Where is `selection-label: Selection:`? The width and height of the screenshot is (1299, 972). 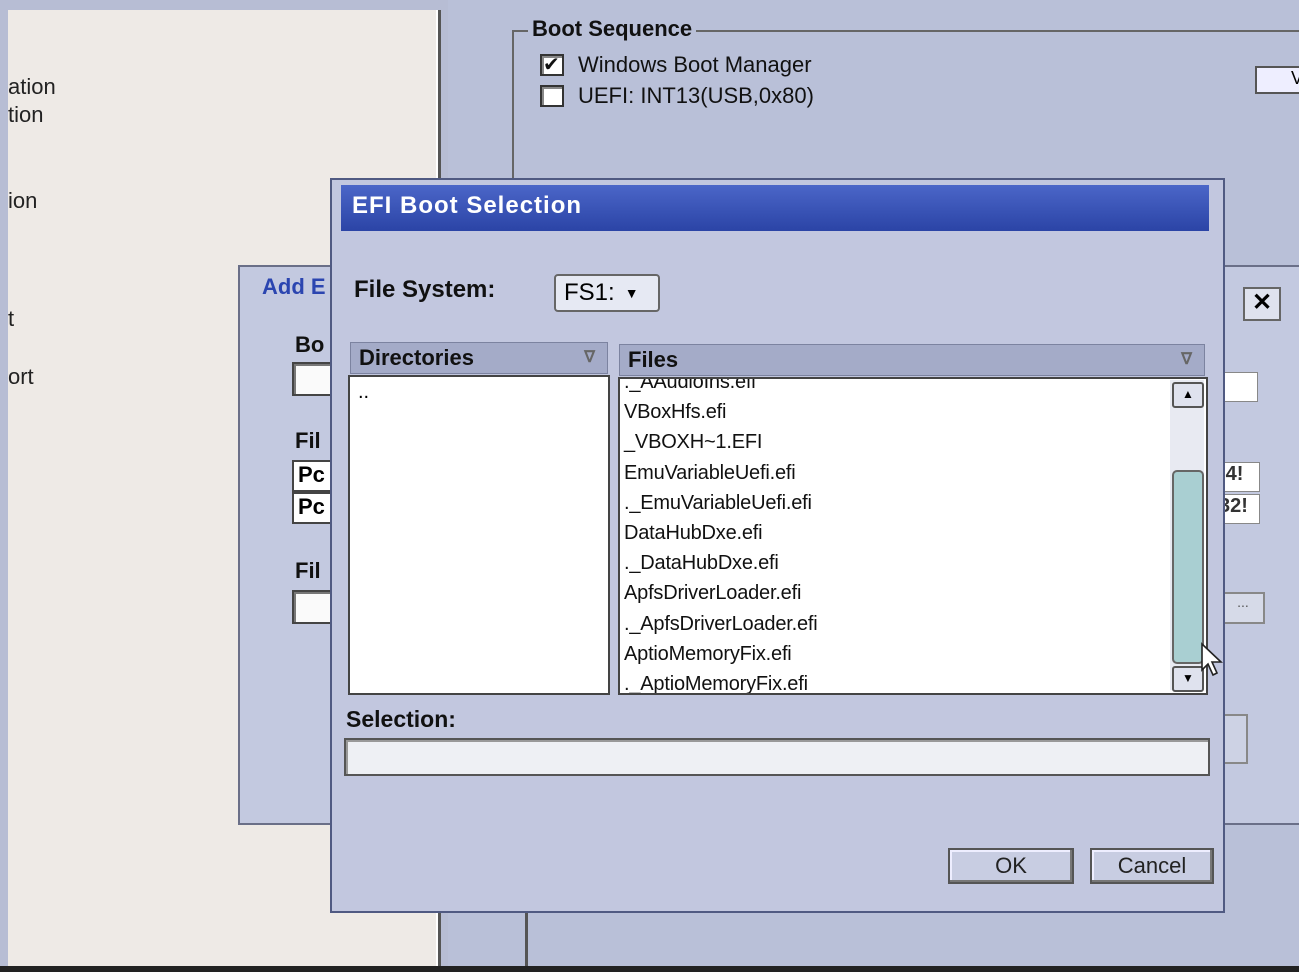
selection-label: Selection: is located at coordinates (401, 719).